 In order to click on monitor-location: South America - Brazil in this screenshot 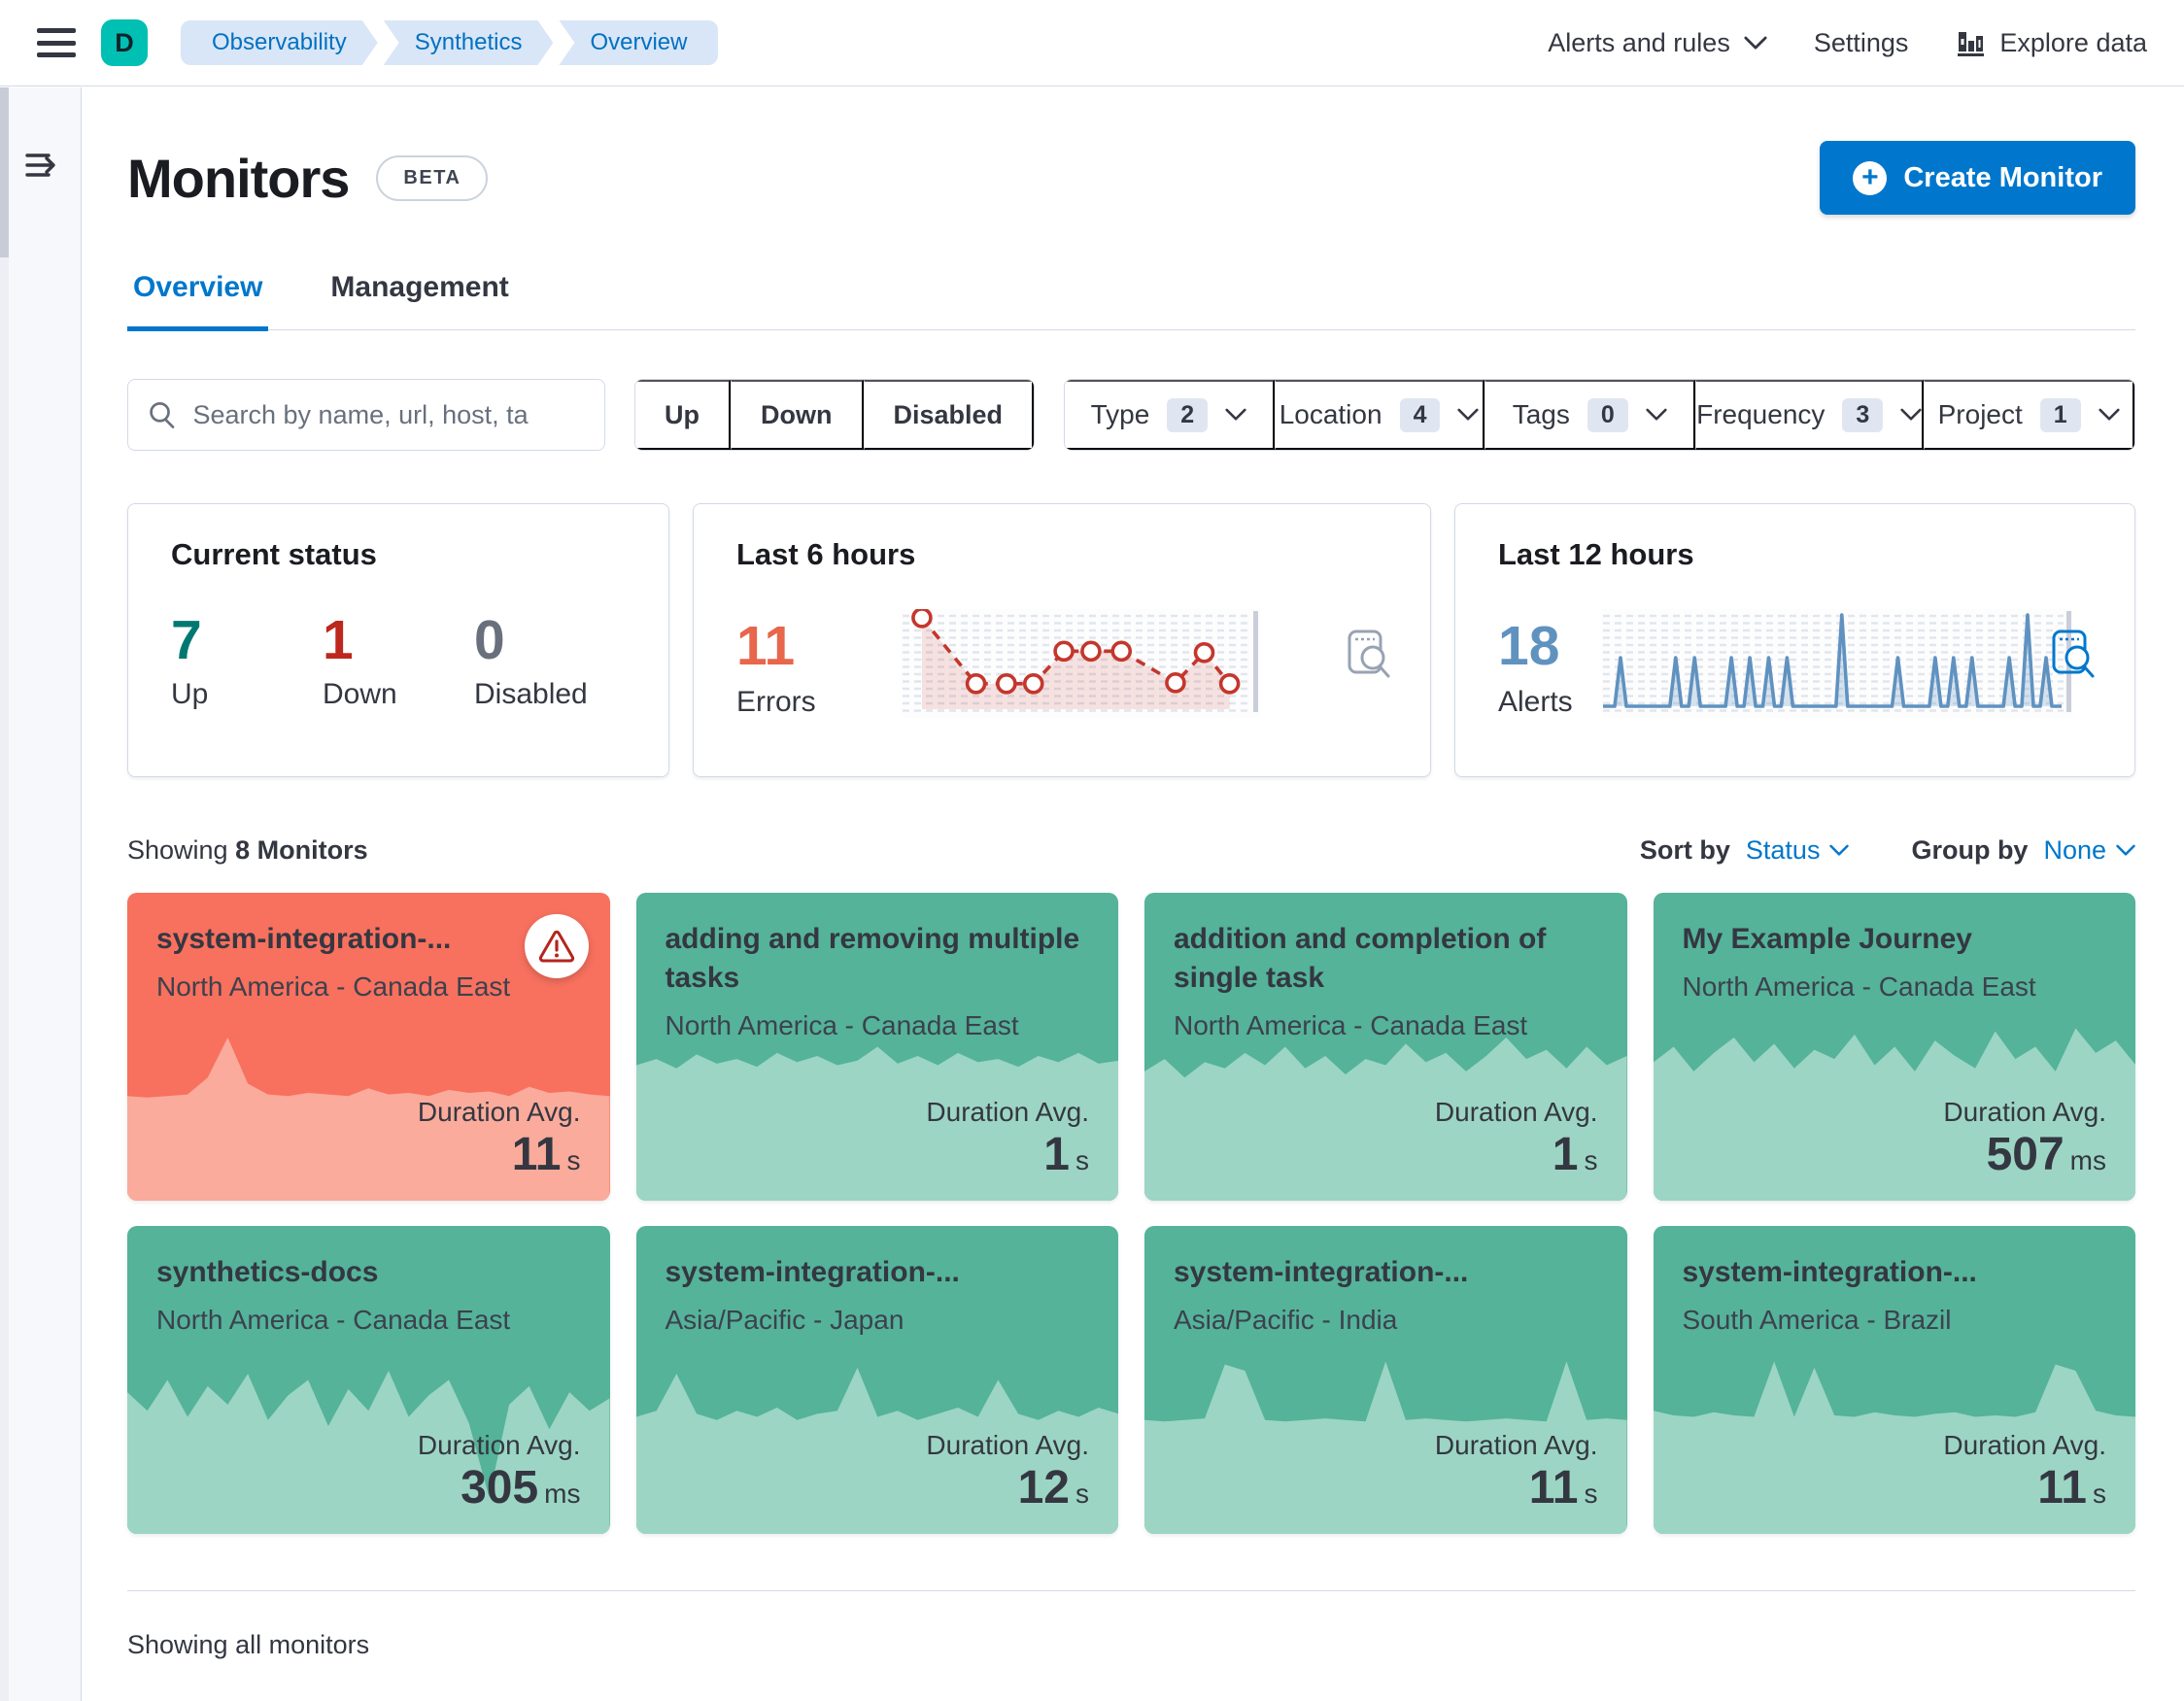, I will do `click(1817, 1320)`.